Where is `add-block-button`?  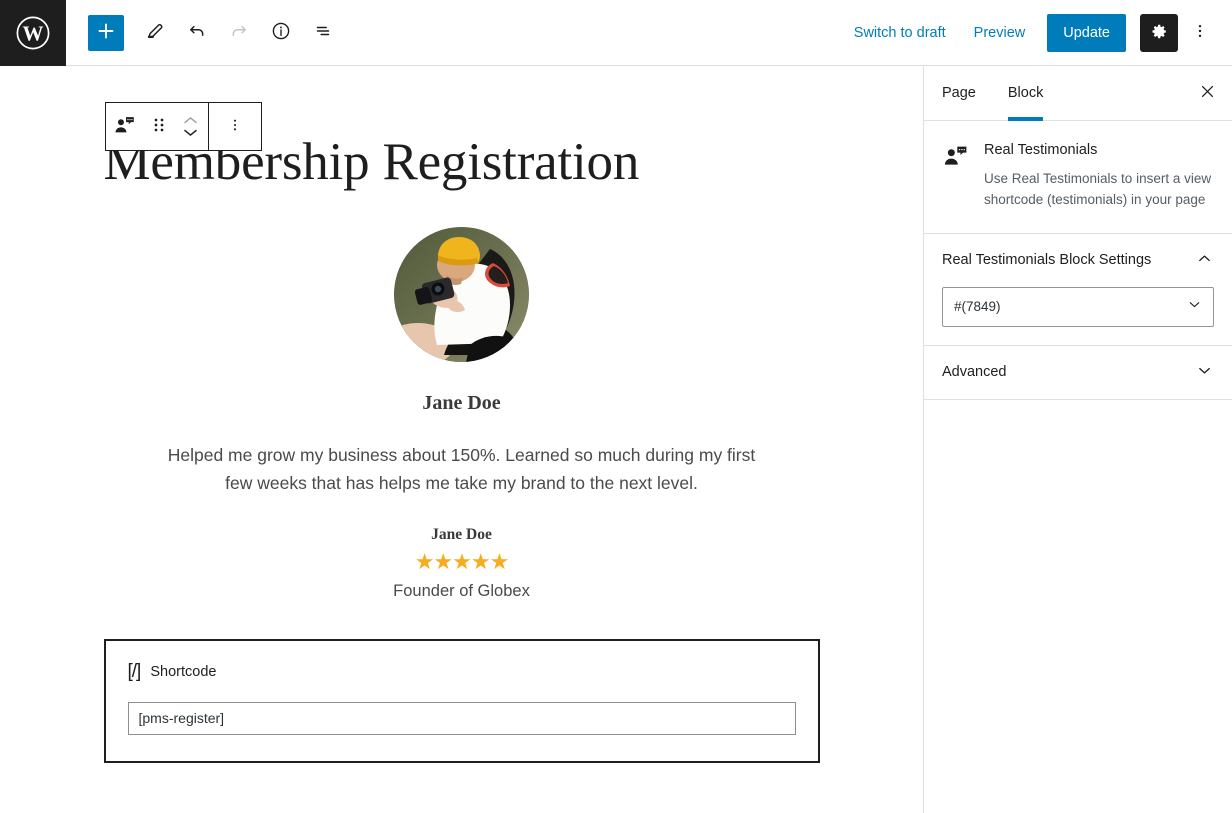
add-block-button is located at coordinates (106, 32).